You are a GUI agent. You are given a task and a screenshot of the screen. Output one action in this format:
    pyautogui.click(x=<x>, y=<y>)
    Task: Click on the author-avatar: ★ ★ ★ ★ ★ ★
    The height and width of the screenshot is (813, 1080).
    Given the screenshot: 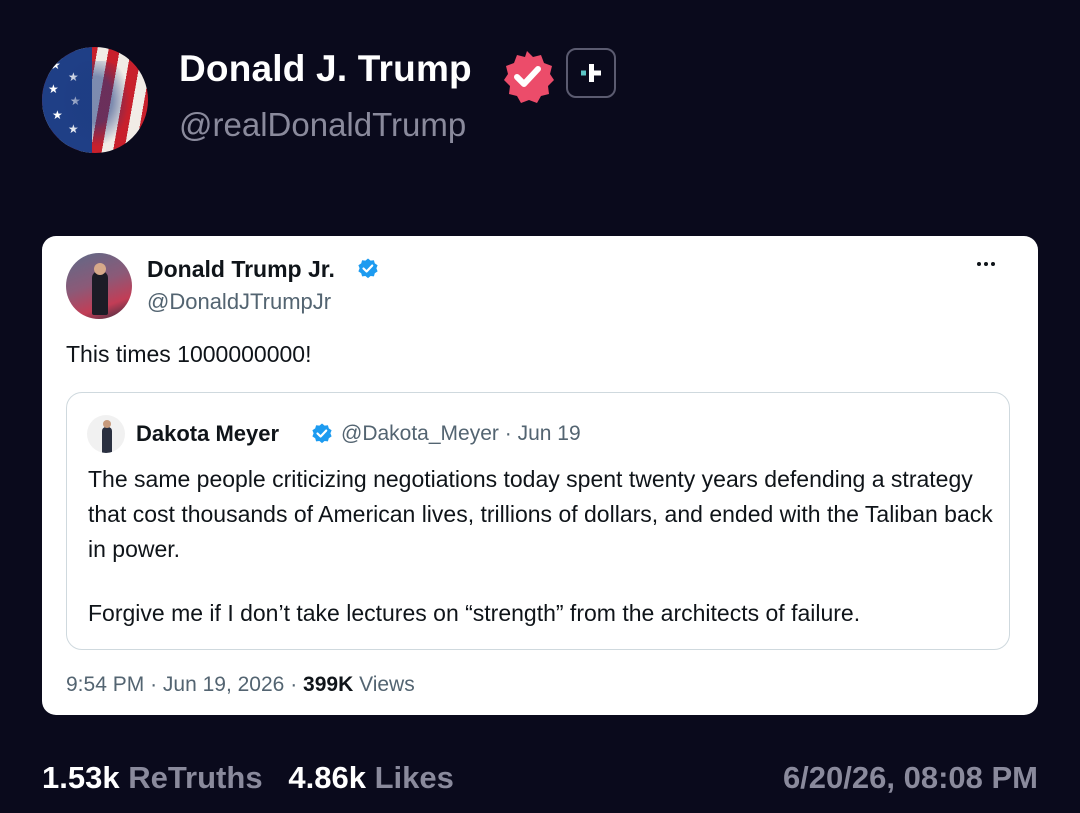 What is the action you would take?
    pyautogui.click(x=95, y=100)
    